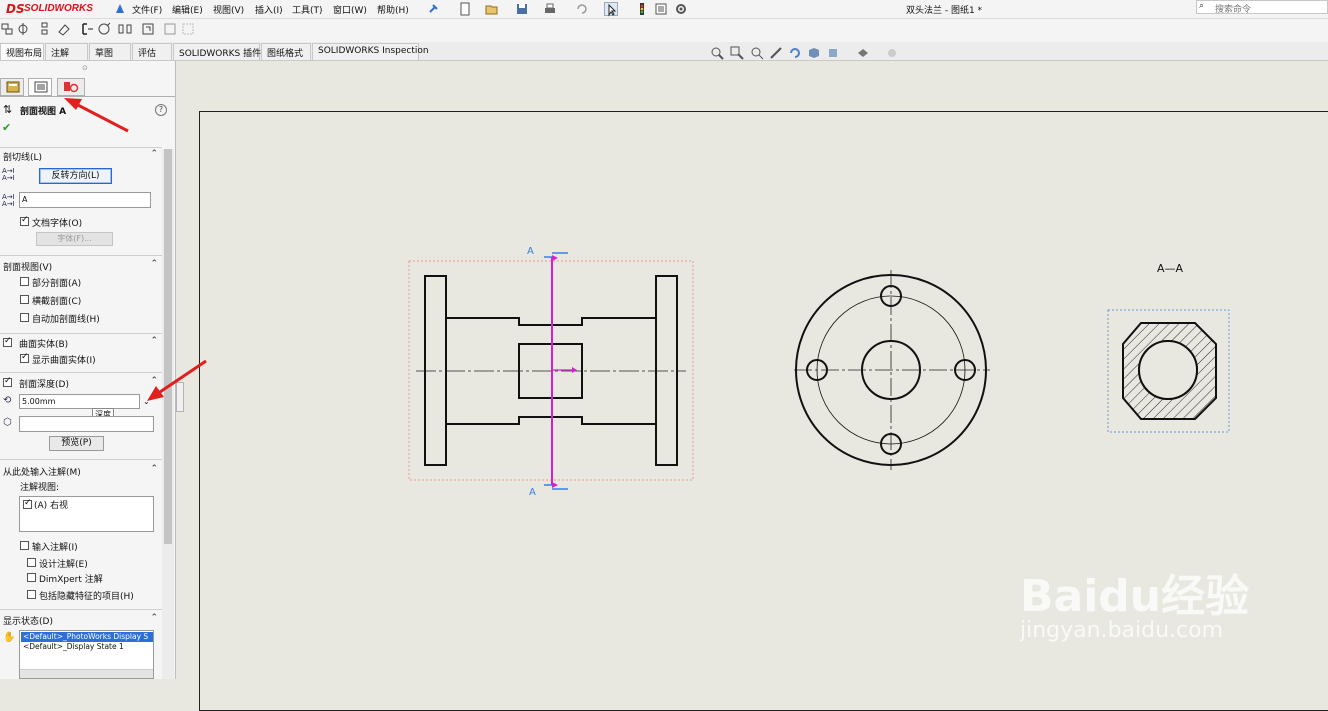 This screenshot has height=711, width=1328. What do you see at coordinates (7, 381) in the screenshot?
I see `section-depth-group-checkbox` at bounding box center [7, 381].